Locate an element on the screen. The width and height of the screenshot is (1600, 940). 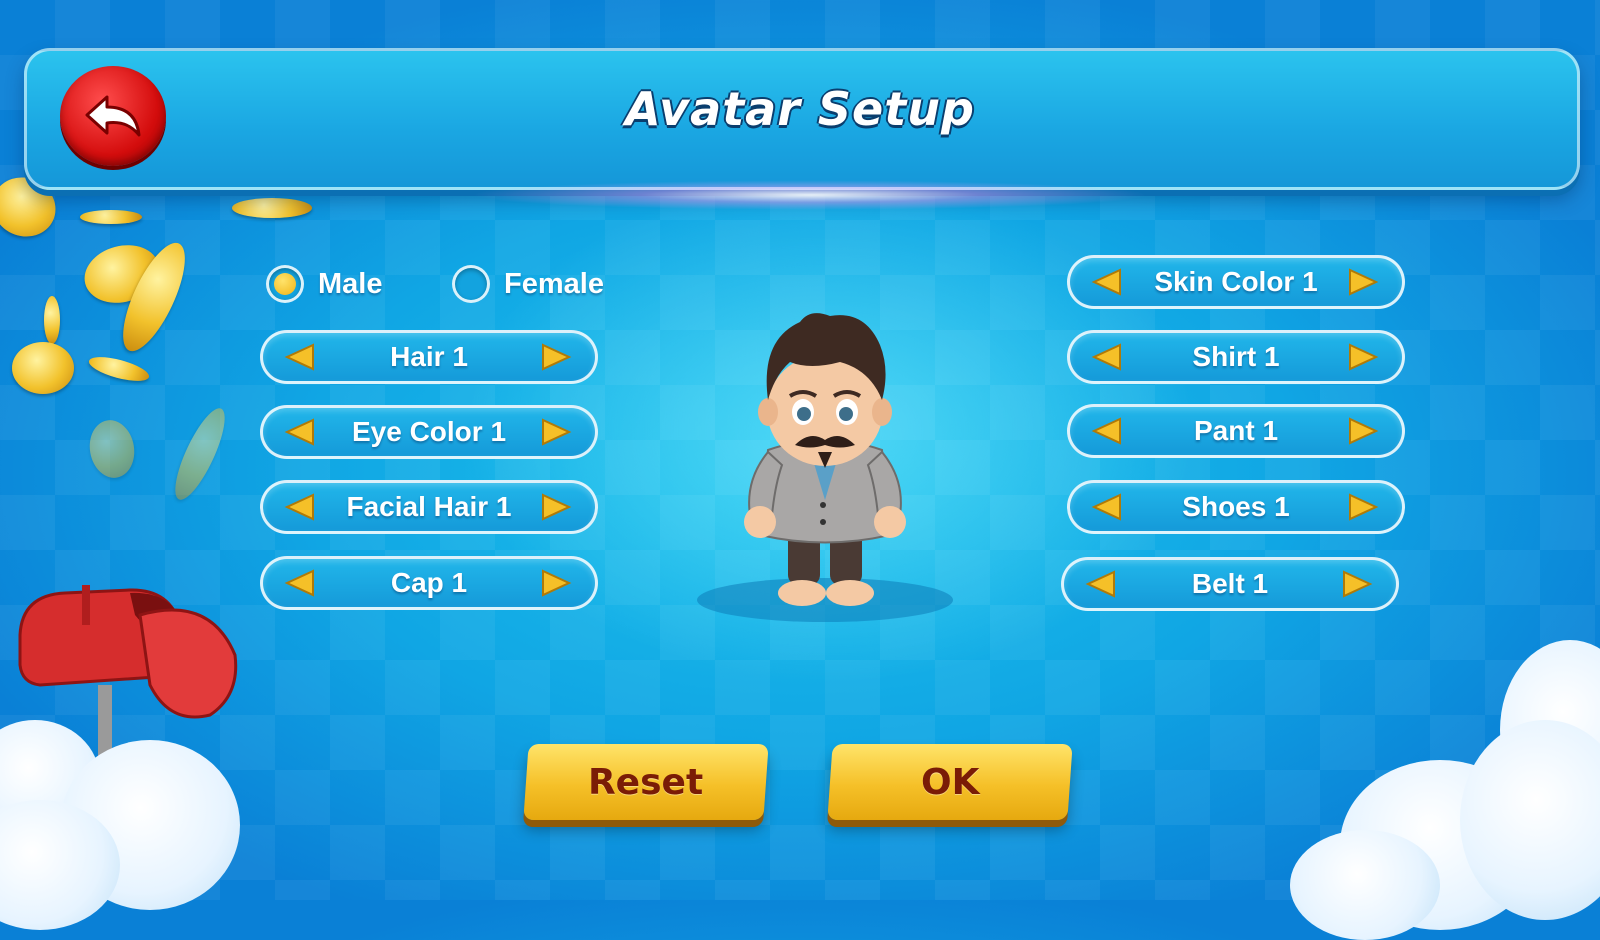
skin-color-label: Skin Color 1 is located at coordinates (1236, 281).